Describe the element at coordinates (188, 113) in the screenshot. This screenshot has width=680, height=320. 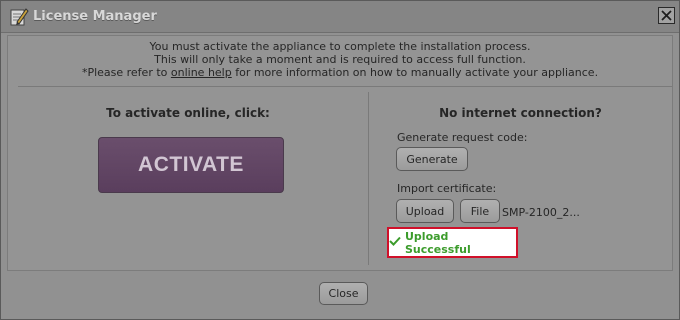
I see `online-activation-heading: To activate online, click:` at that location.